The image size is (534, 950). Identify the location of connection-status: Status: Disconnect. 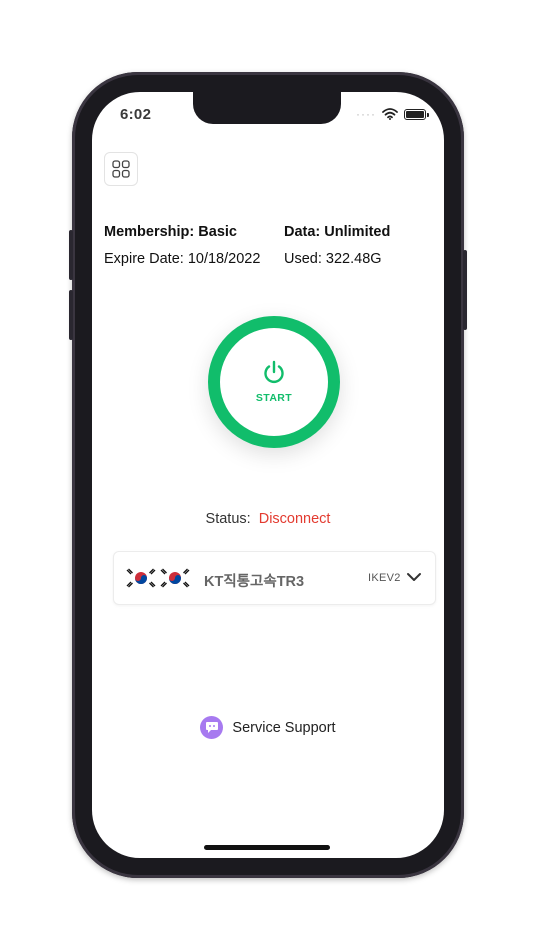
(268, 519).